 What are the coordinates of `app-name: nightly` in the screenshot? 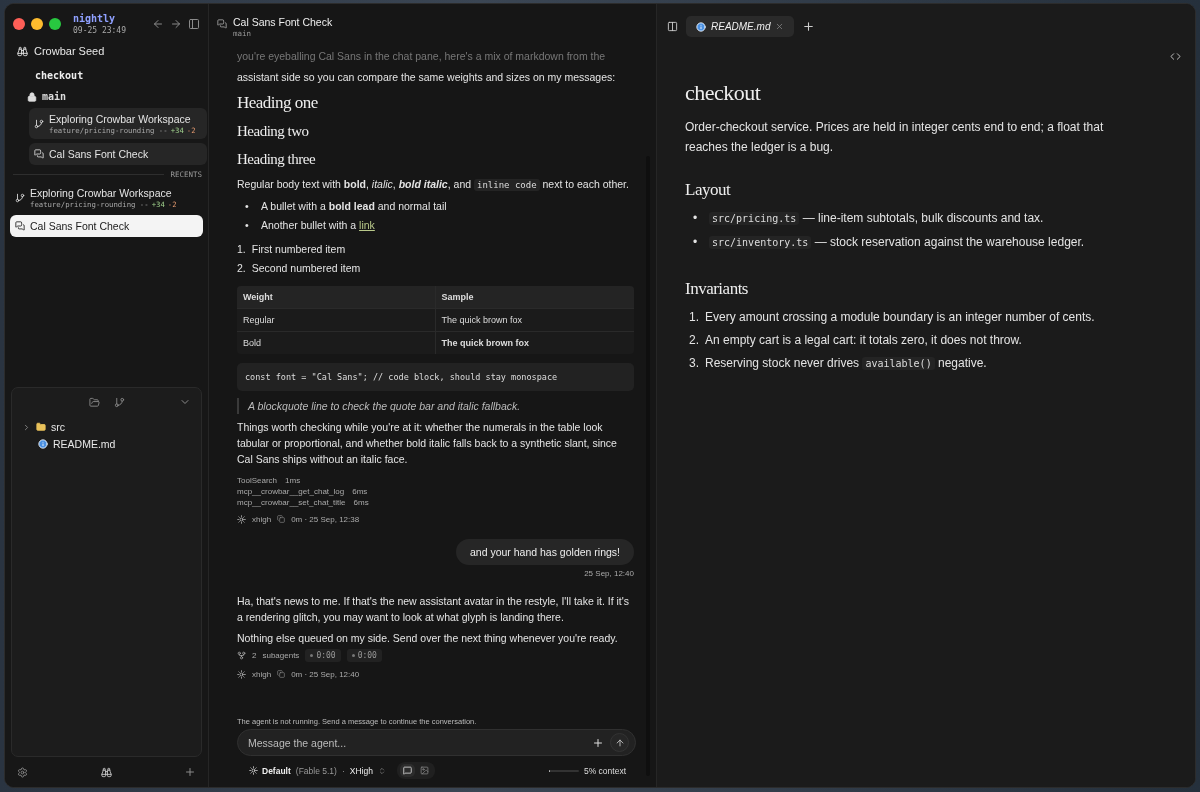 It's located at (95, 18).